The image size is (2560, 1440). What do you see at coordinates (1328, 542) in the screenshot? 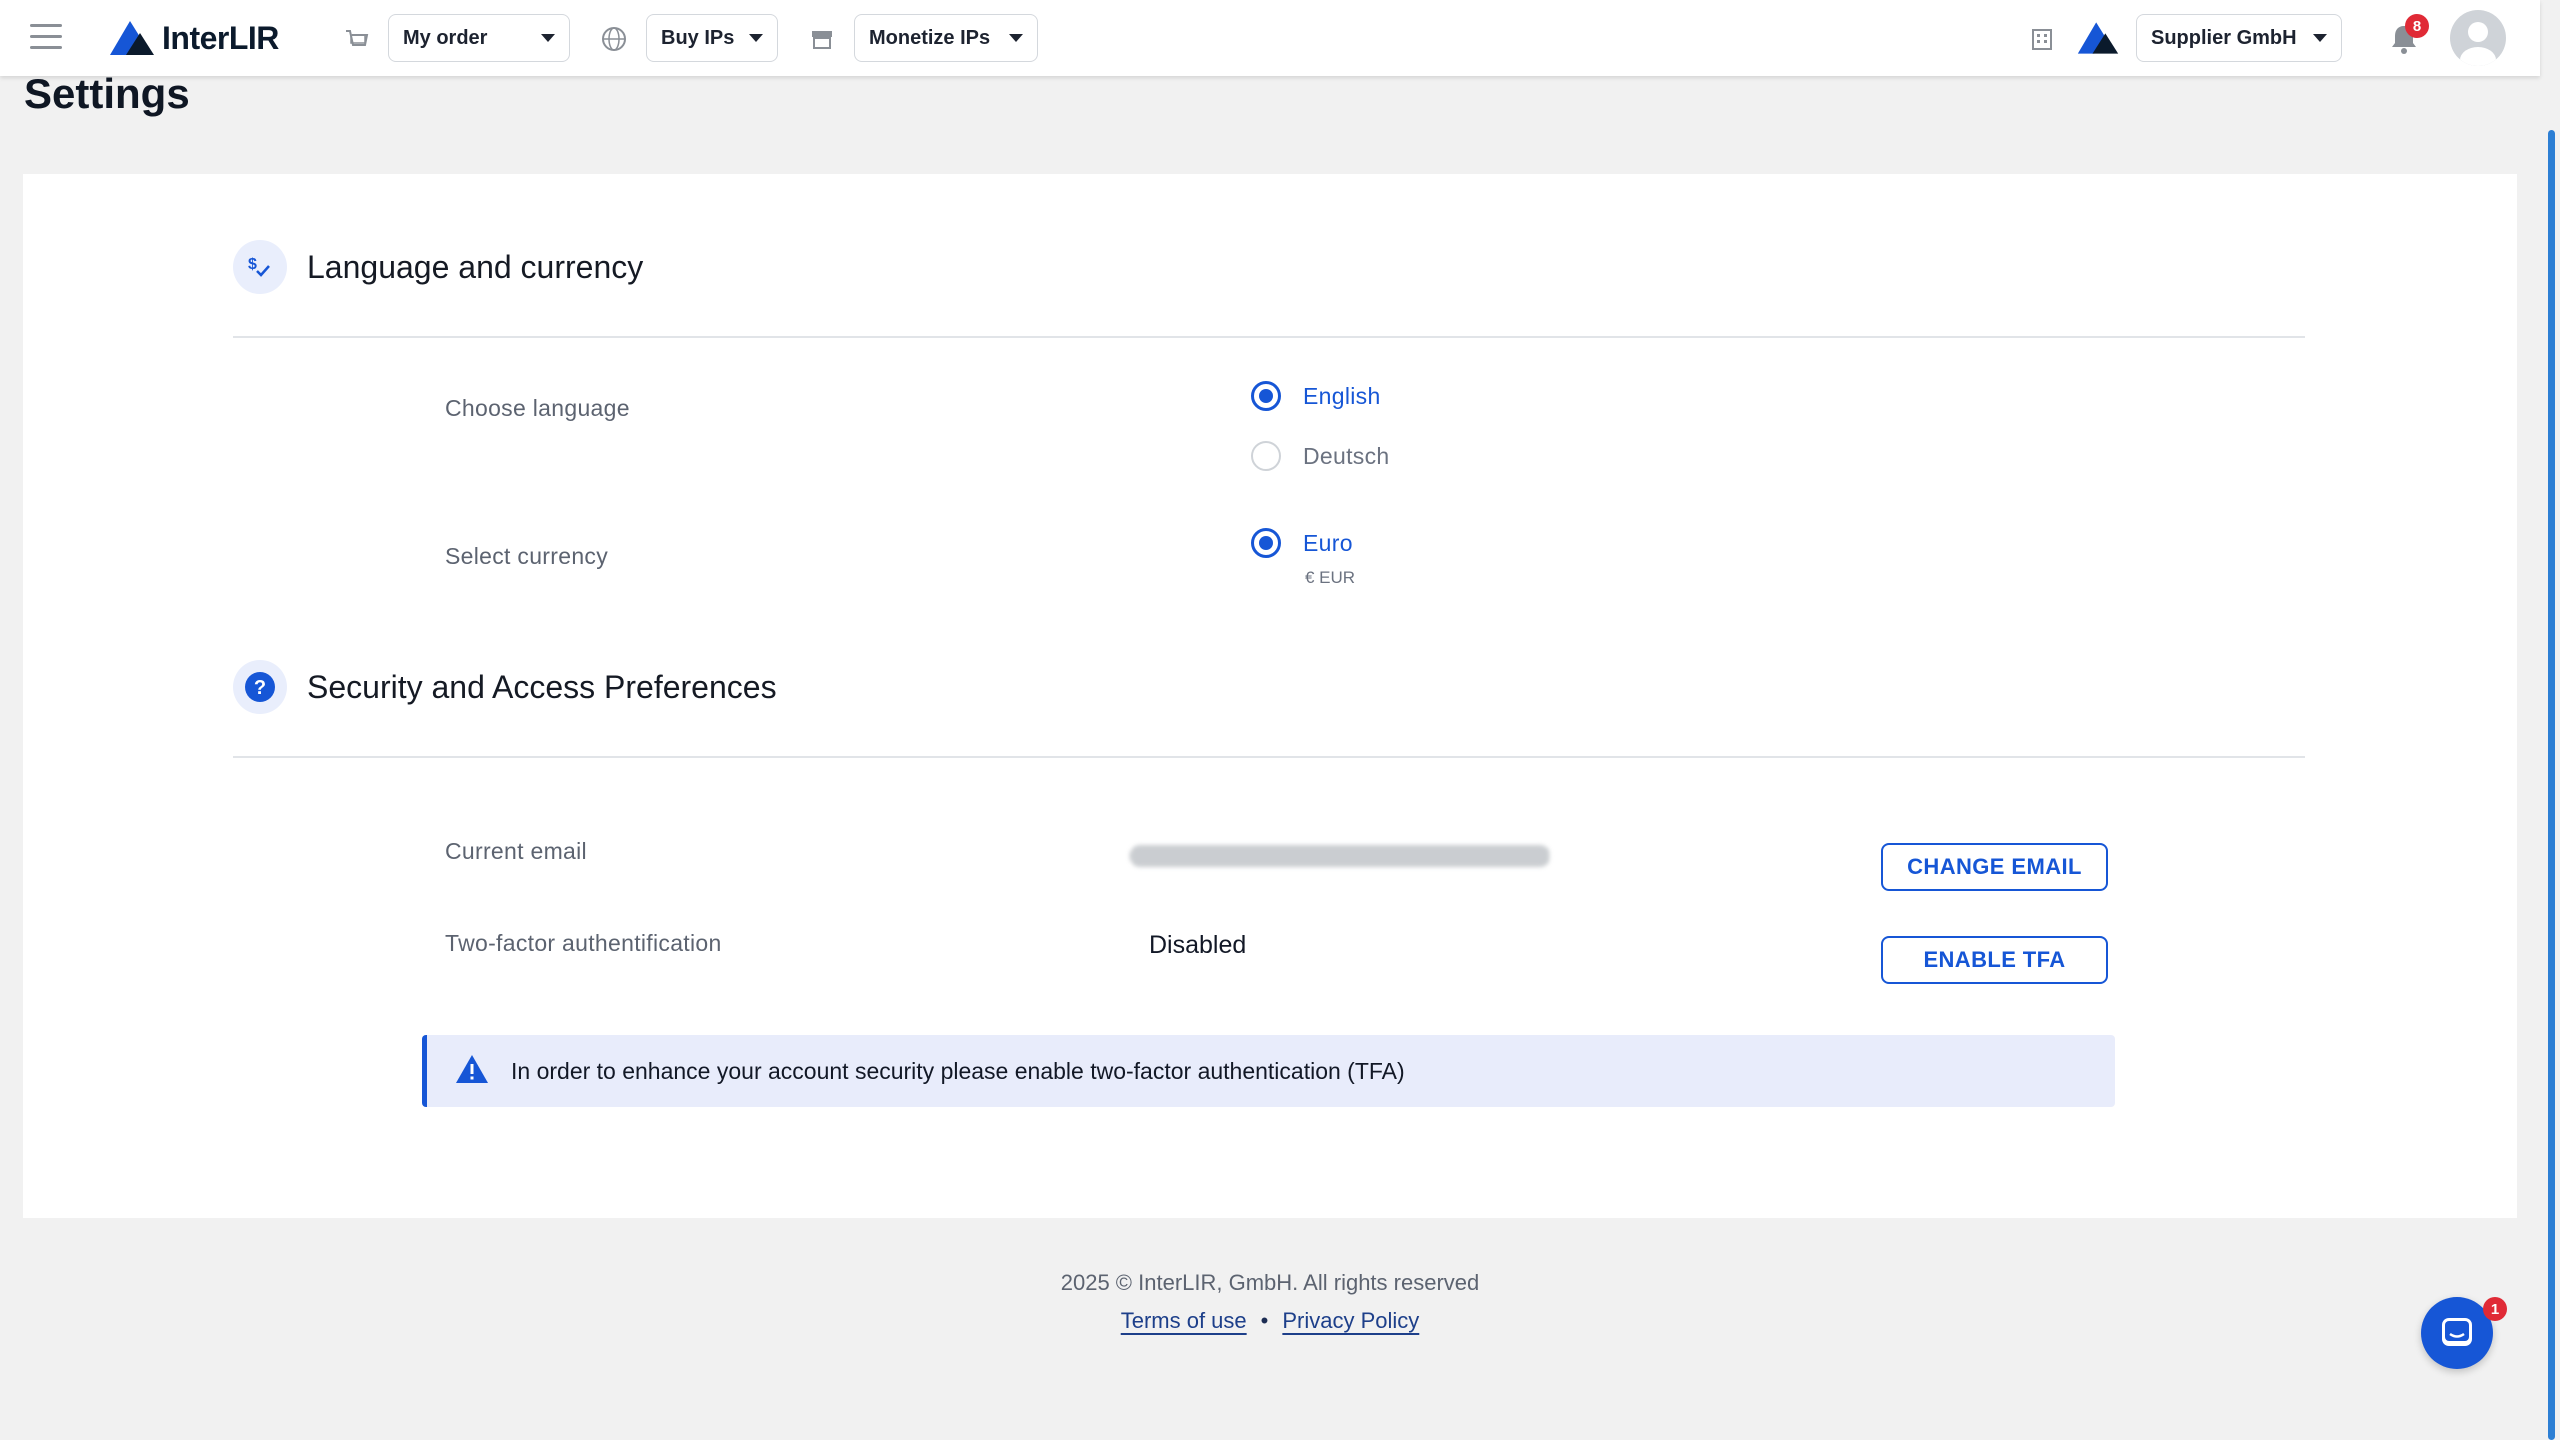
I see `currency-euro-label: Euro` at bounding box center [1328, 542].